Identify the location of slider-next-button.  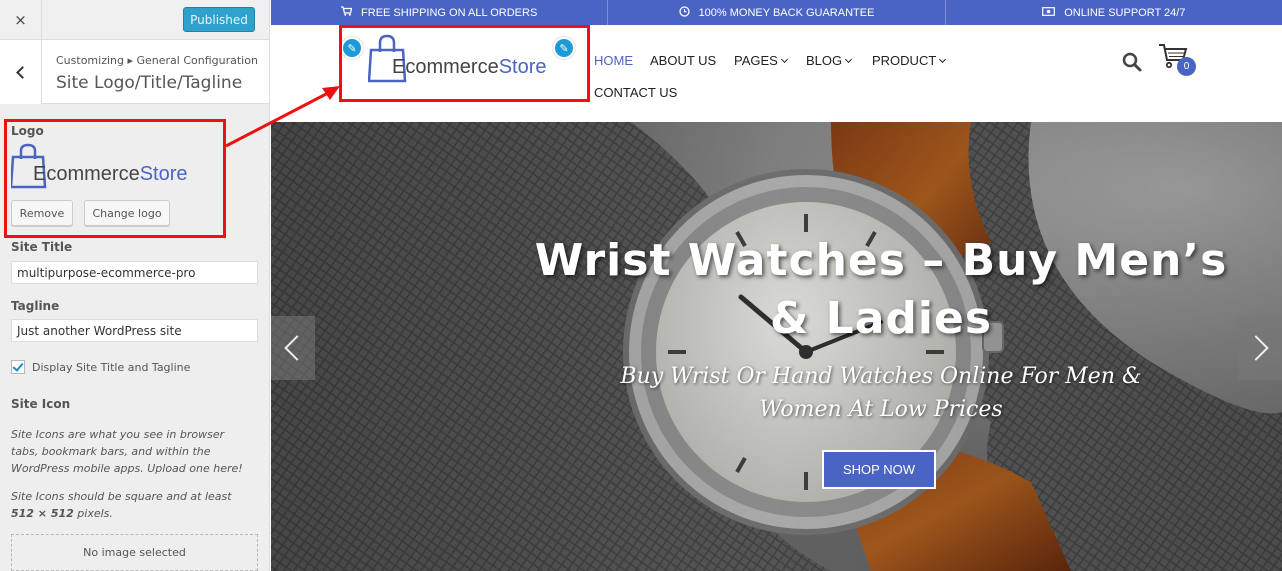
(1260, 348).